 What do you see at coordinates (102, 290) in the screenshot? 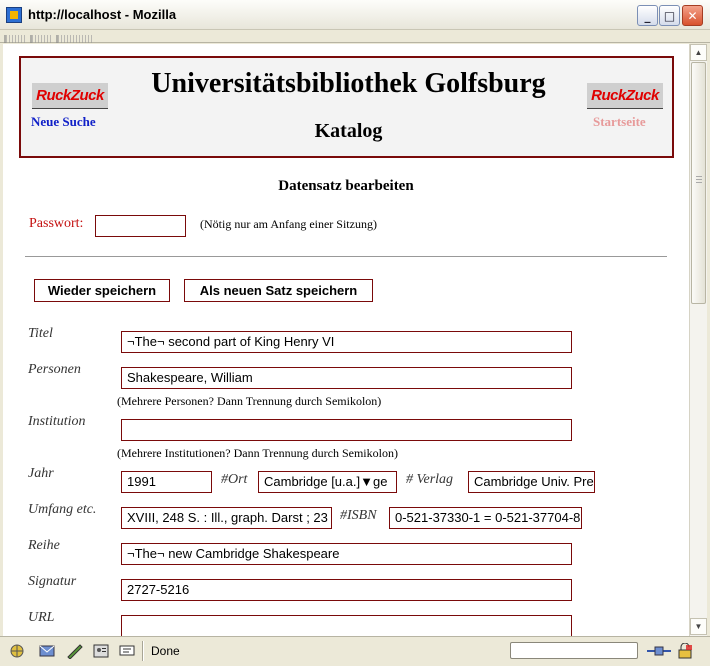
I see `save-again-button: Wieder speichern` at bounding box center [102, 290].